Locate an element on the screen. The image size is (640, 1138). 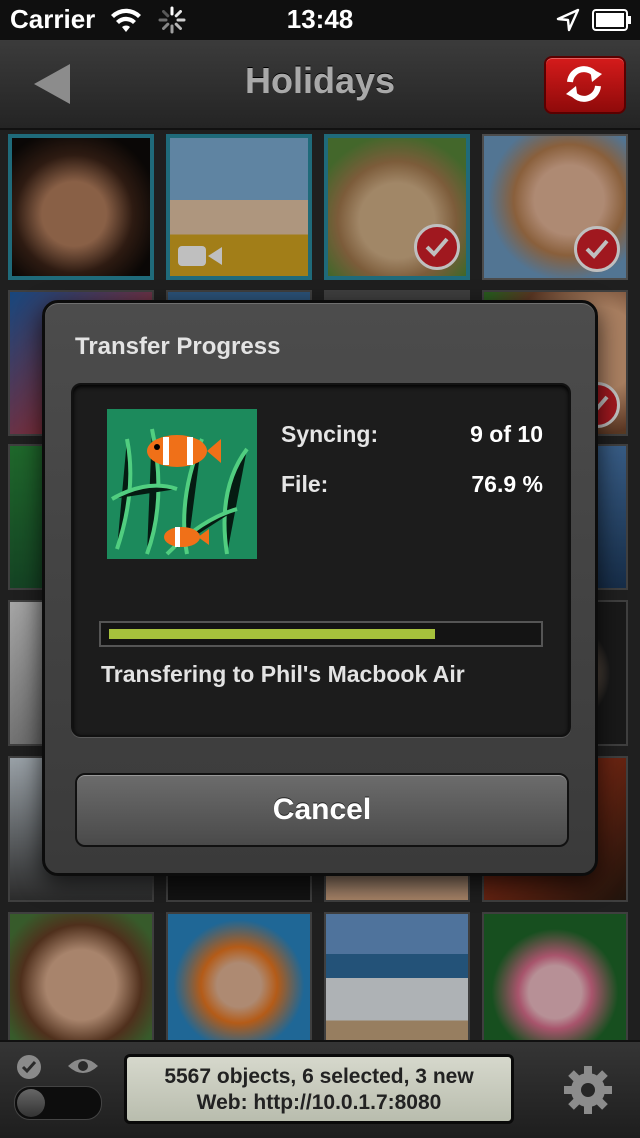
progress-fill is located at coordinates (272, 634).